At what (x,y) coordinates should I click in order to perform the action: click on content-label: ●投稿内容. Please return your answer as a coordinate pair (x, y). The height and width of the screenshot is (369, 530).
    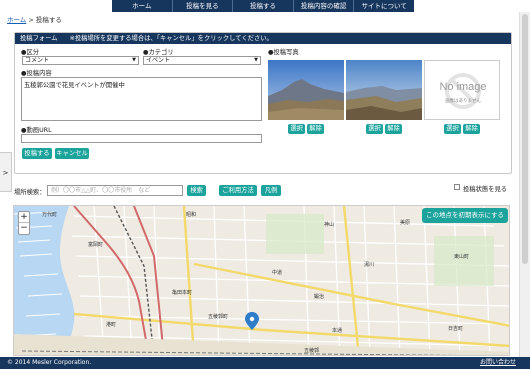
    Looking at the image, I should click on (36, 73).